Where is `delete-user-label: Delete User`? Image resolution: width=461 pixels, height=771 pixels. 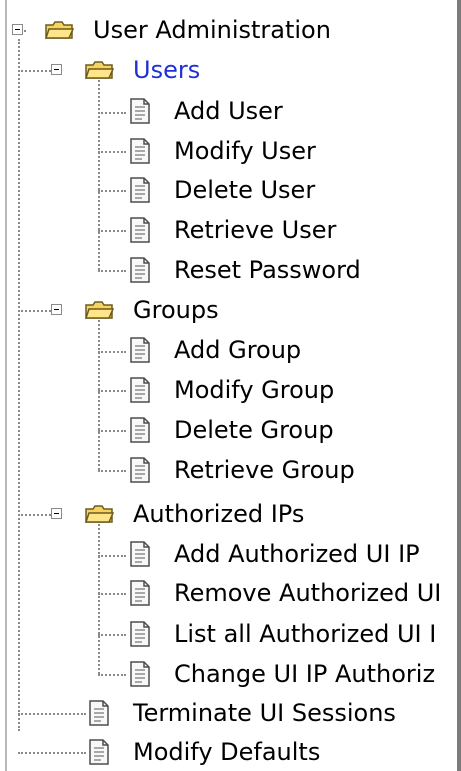 delete-user-label: Delete User is located at coordinates (244, 190).